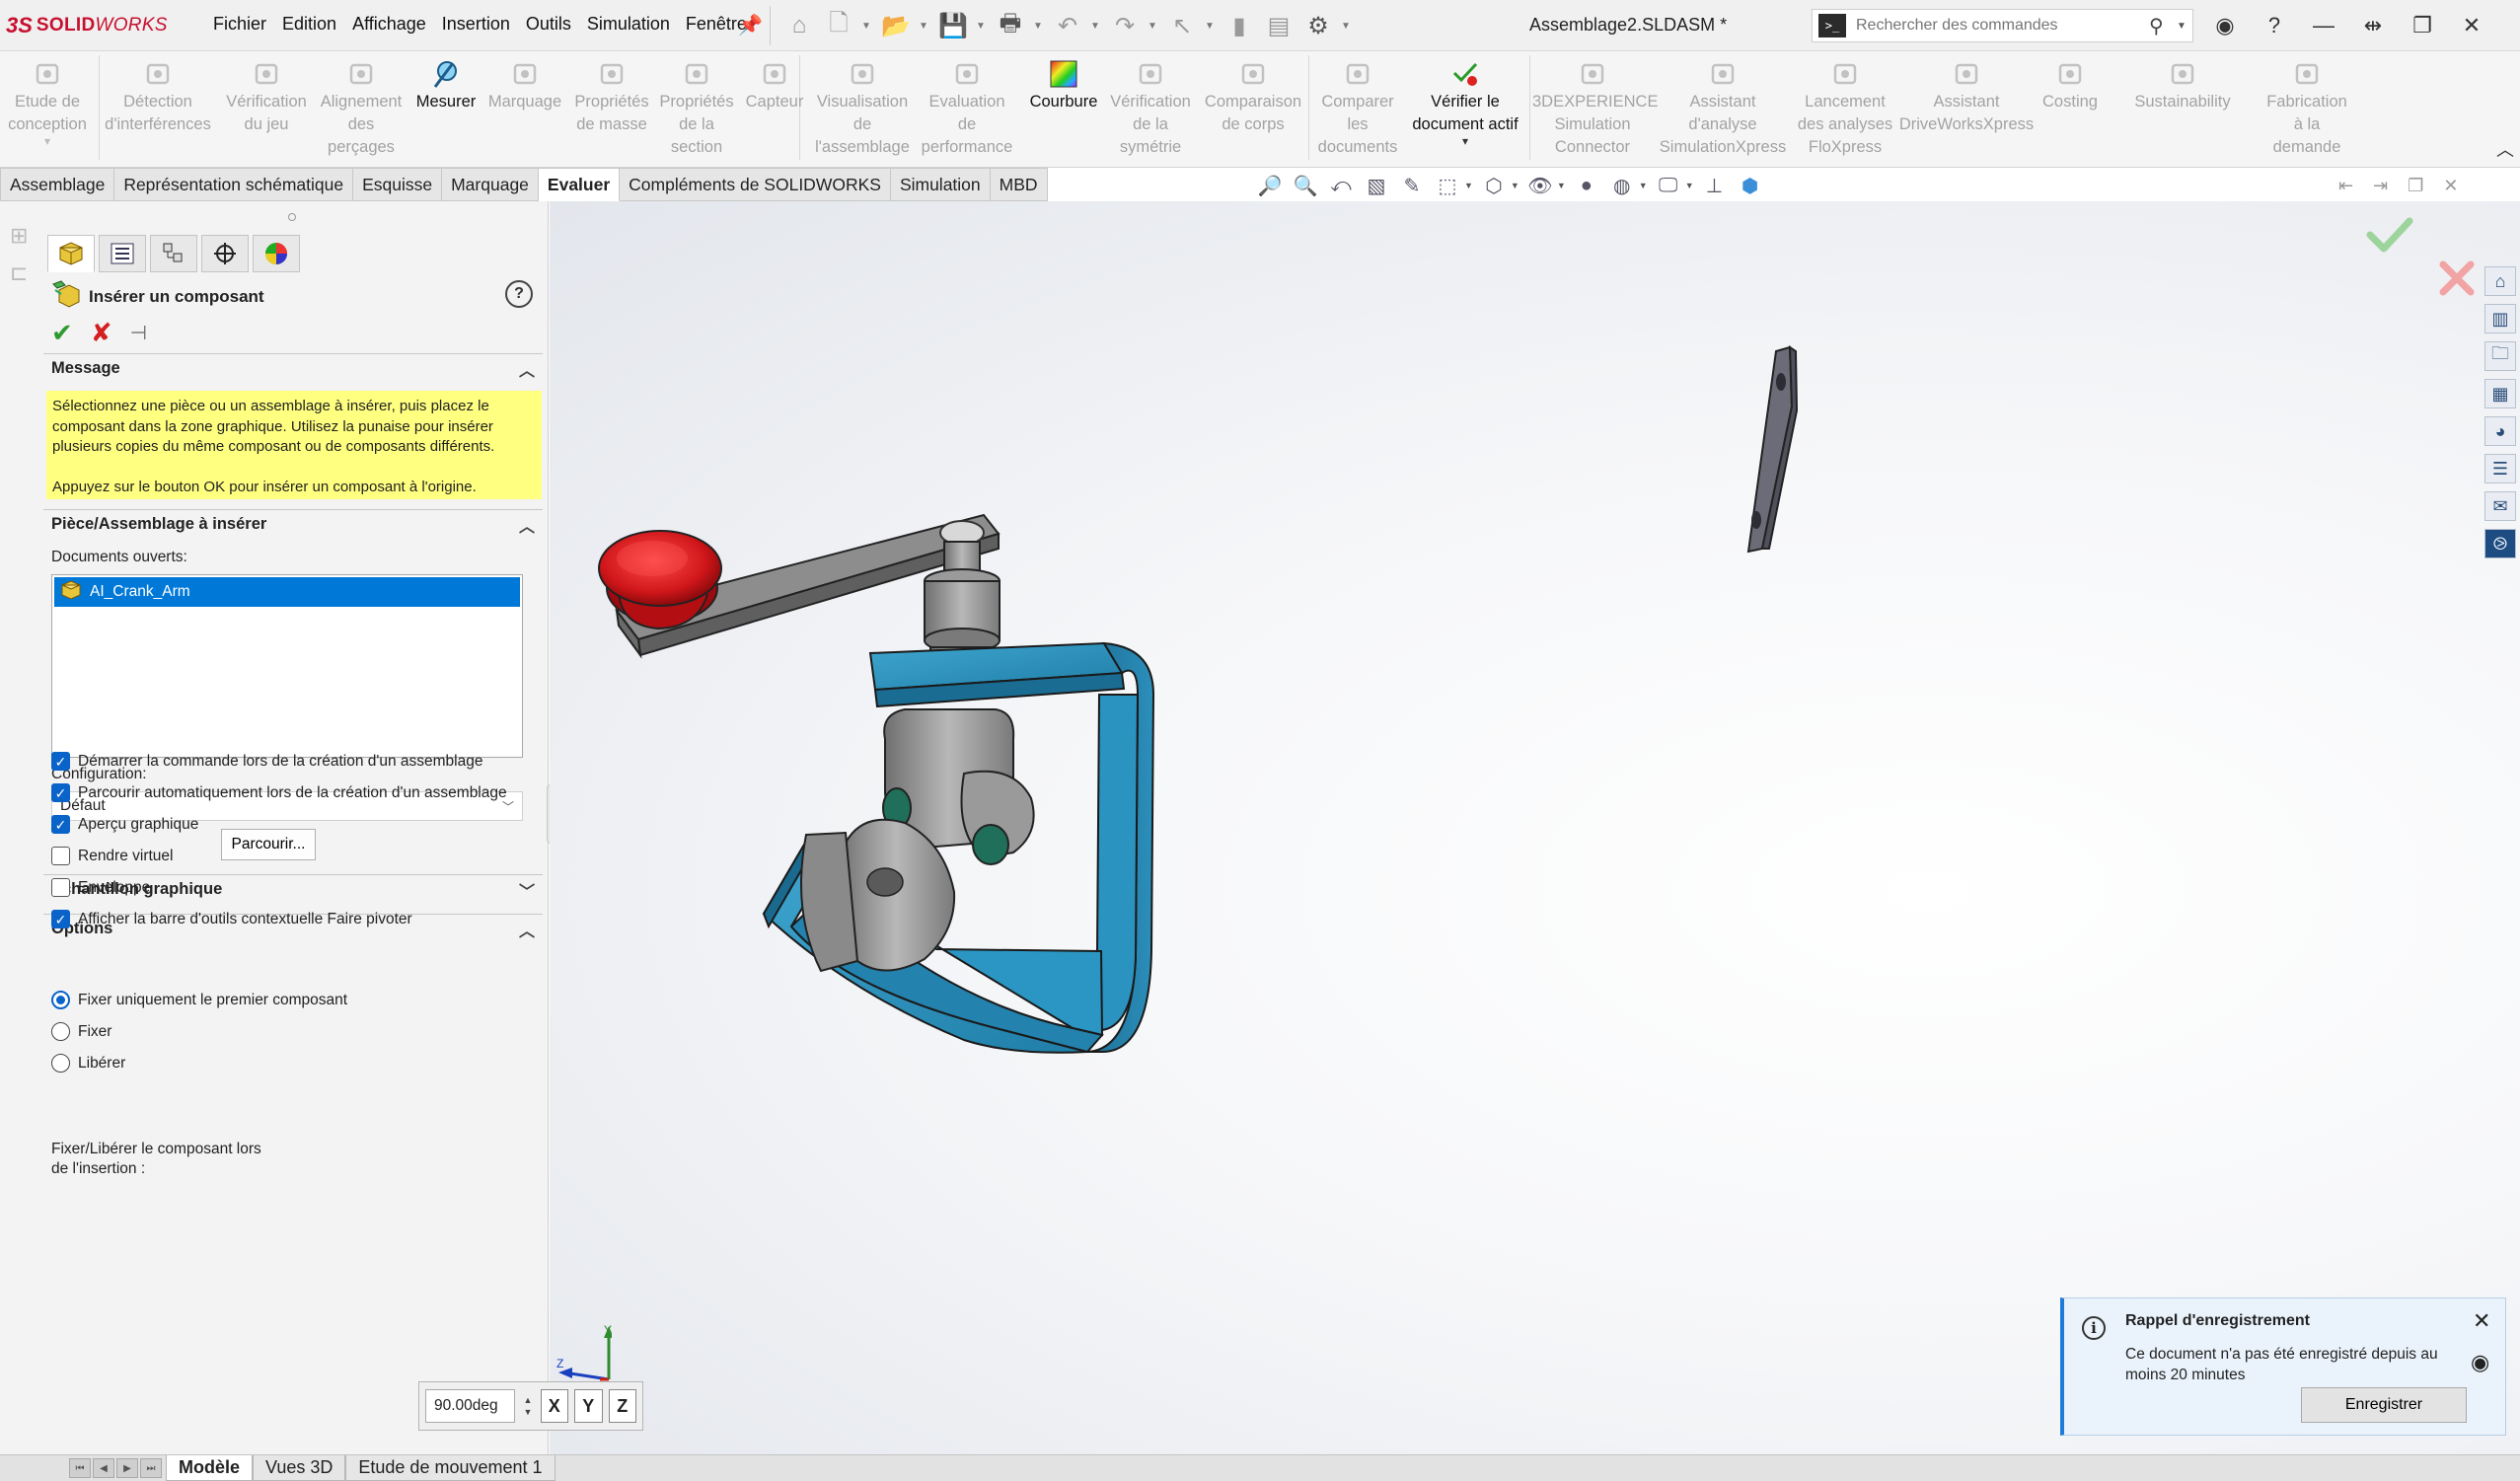 The width and height of the screenshot is (2520, 1481). Describe the element at coordinates (2380, 186) in the screenshot. I see `viewport-tile-icon: ⇥` at that location.